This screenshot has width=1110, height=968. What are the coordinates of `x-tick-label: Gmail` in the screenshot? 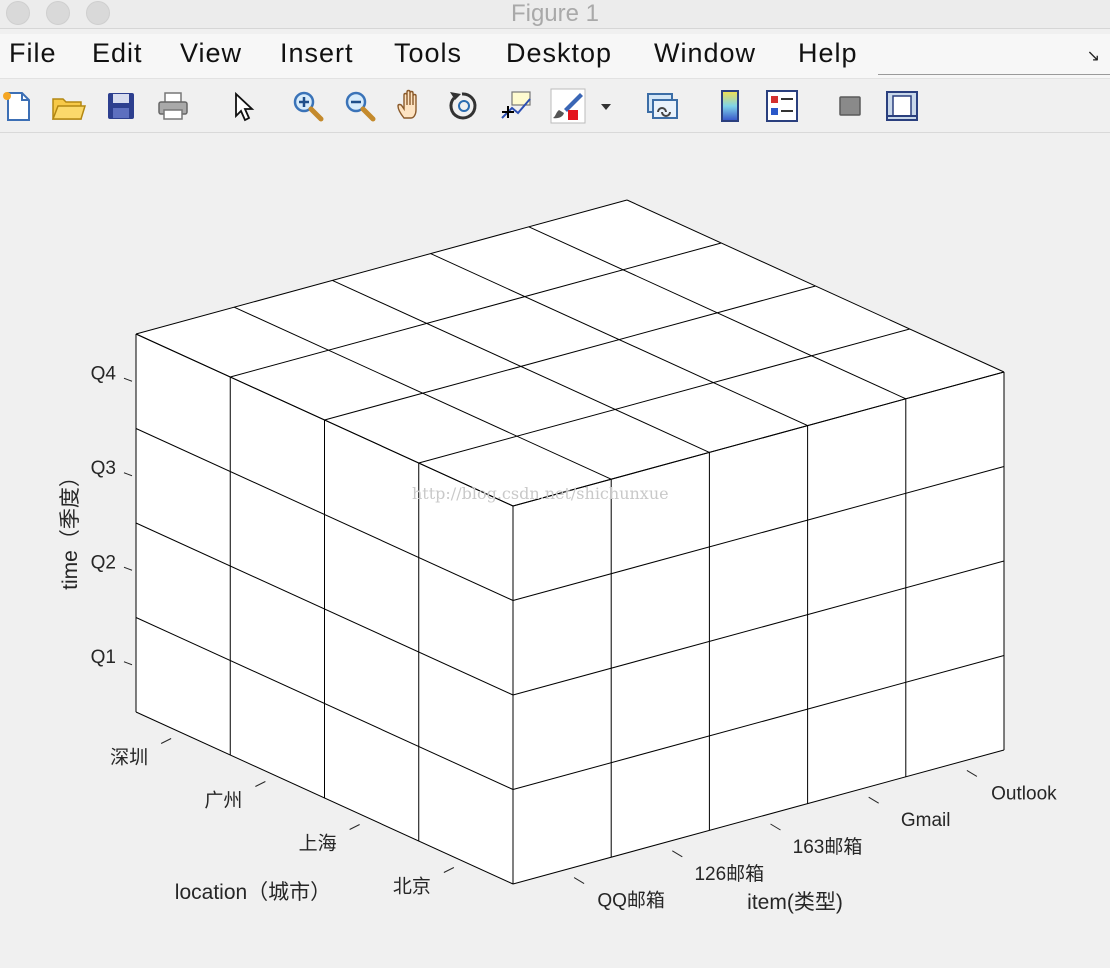 It's located at (926, 820).